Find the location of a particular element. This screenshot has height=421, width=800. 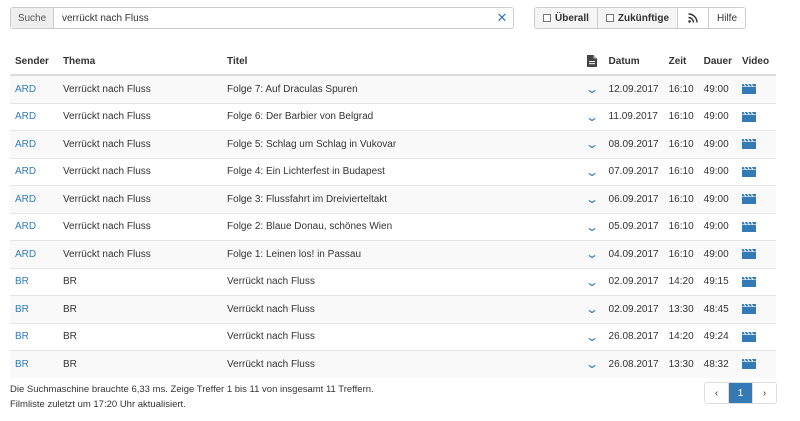

cell-datum: 02.09.2017 is located at coordinates (633, 309).